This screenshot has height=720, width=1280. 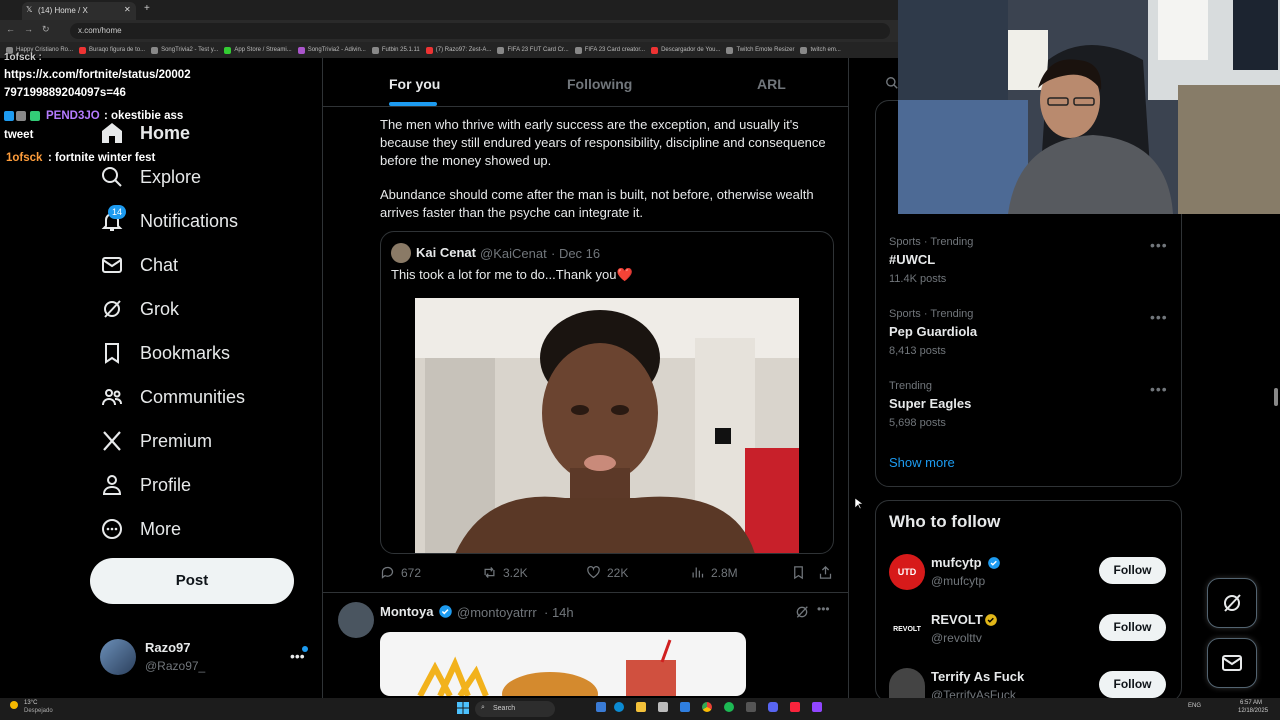 I want to click on nav-more: More, so click(x=140, y=529).